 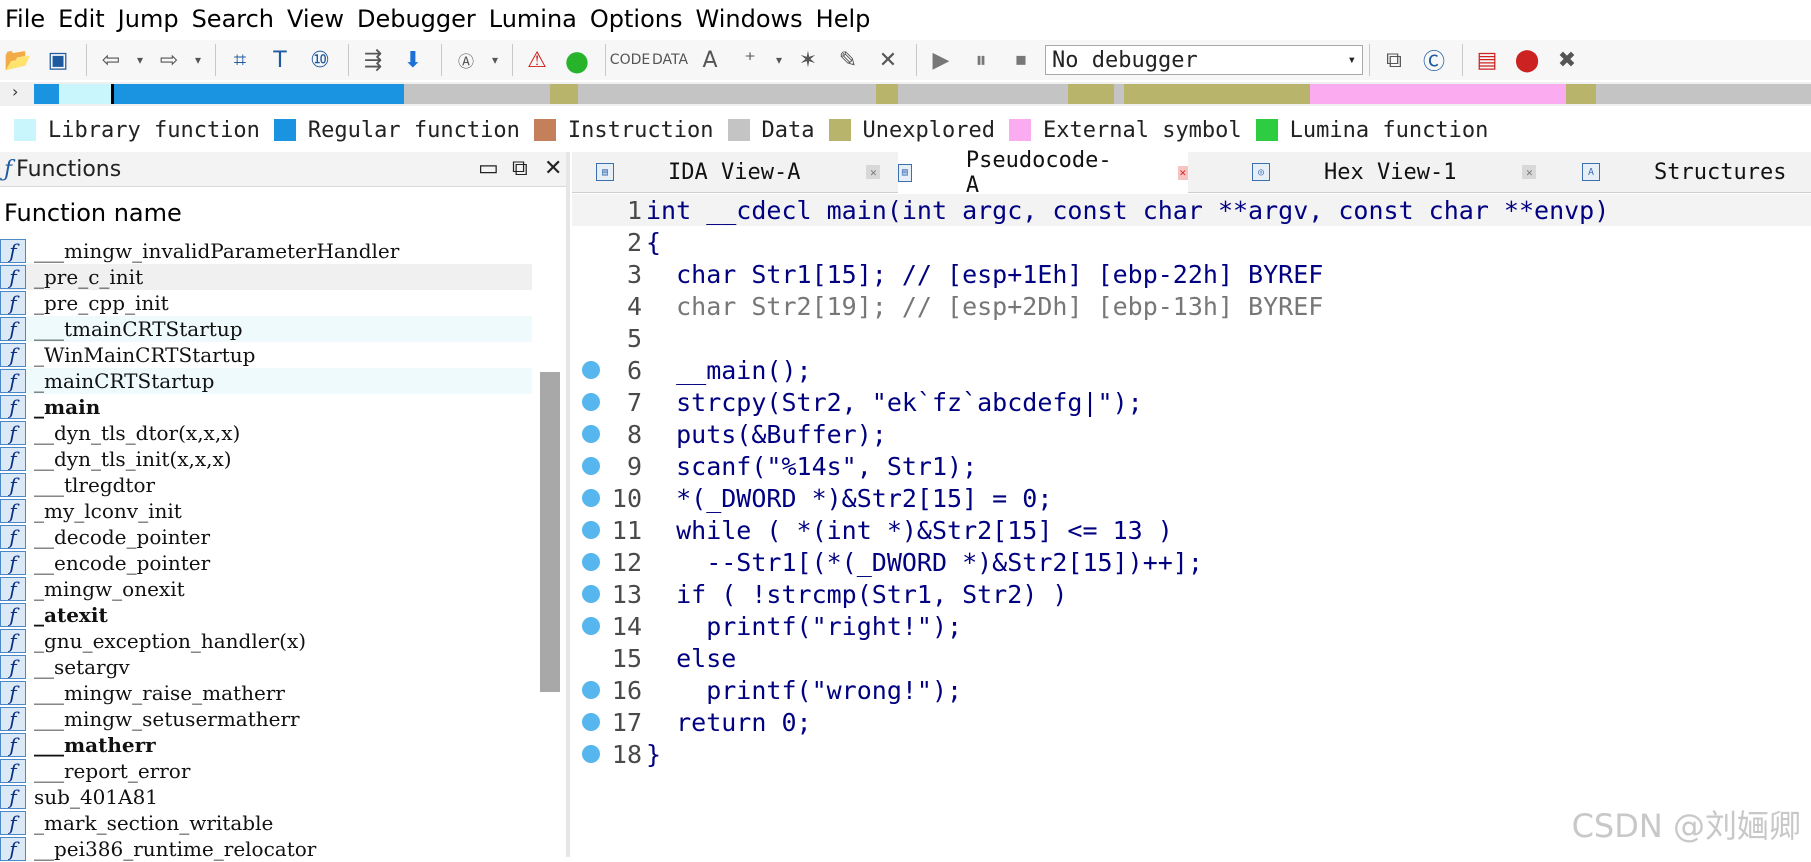 I want to click on pane-splitter, so click(x=568, y=504).